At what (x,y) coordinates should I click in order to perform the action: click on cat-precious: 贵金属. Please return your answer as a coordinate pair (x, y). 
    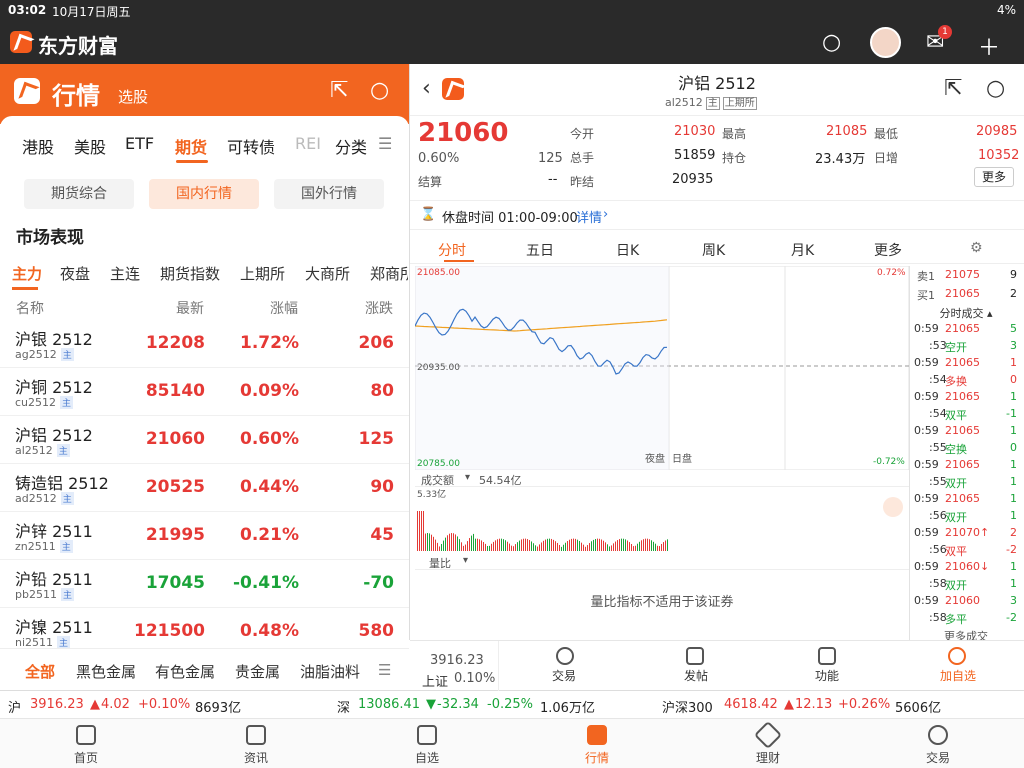
    Looking at the image, I should click on (257, 671).